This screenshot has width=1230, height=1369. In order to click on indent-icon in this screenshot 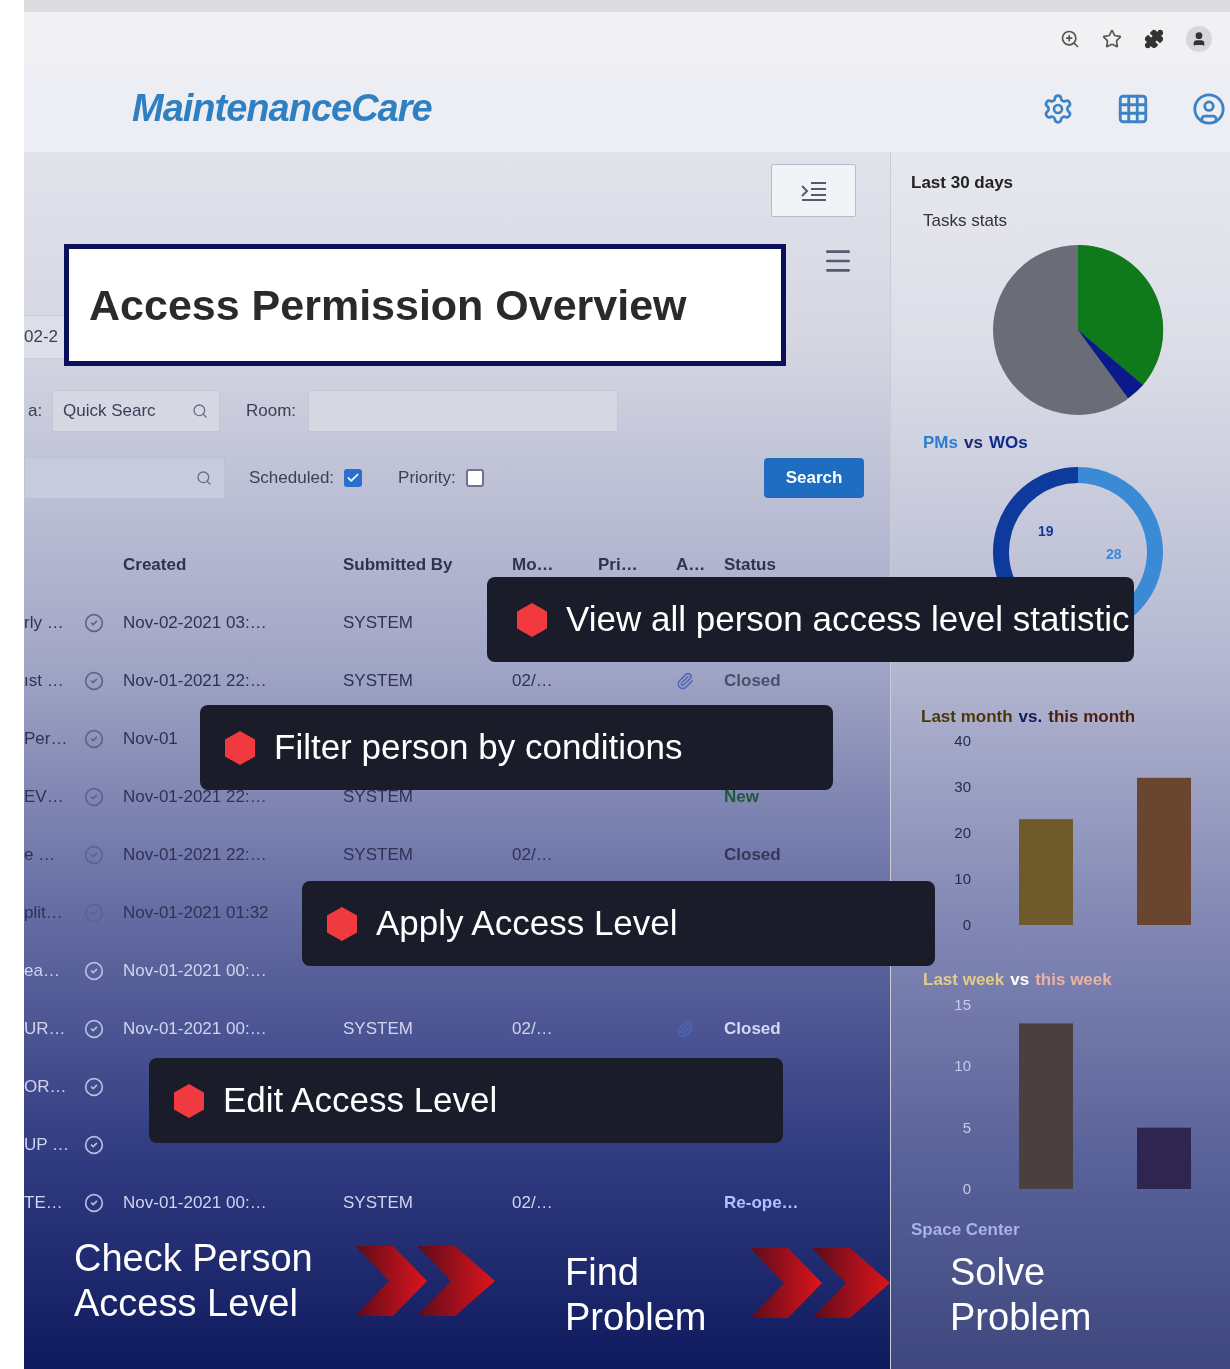, I will do `click(813, 190)`.